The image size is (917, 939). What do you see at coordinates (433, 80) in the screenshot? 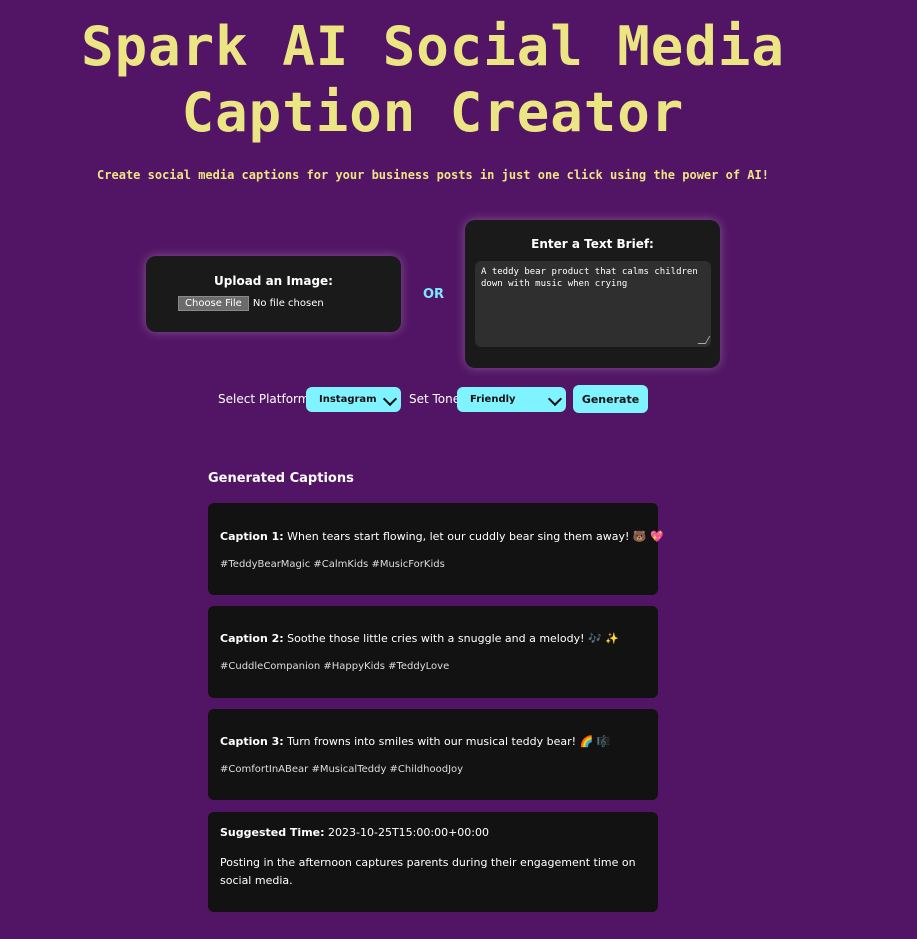
I see `page-title: Spark AI Social Media Caption Creator` at bounding box center [433, 80].